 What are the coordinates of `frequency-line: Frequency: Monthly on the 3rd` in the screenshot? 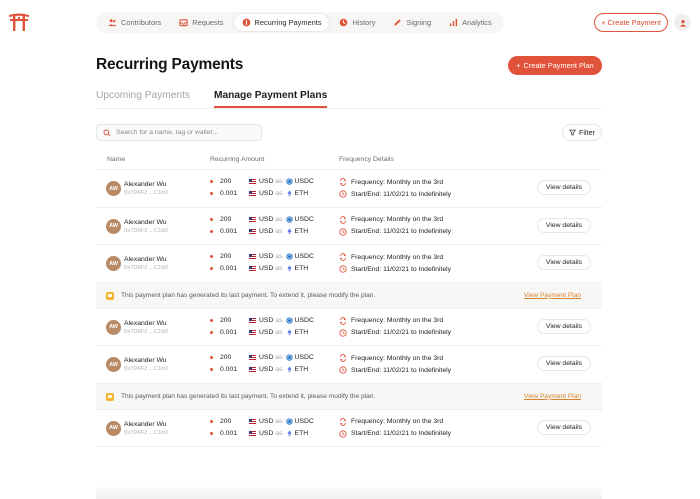 It's located at (391, 320).